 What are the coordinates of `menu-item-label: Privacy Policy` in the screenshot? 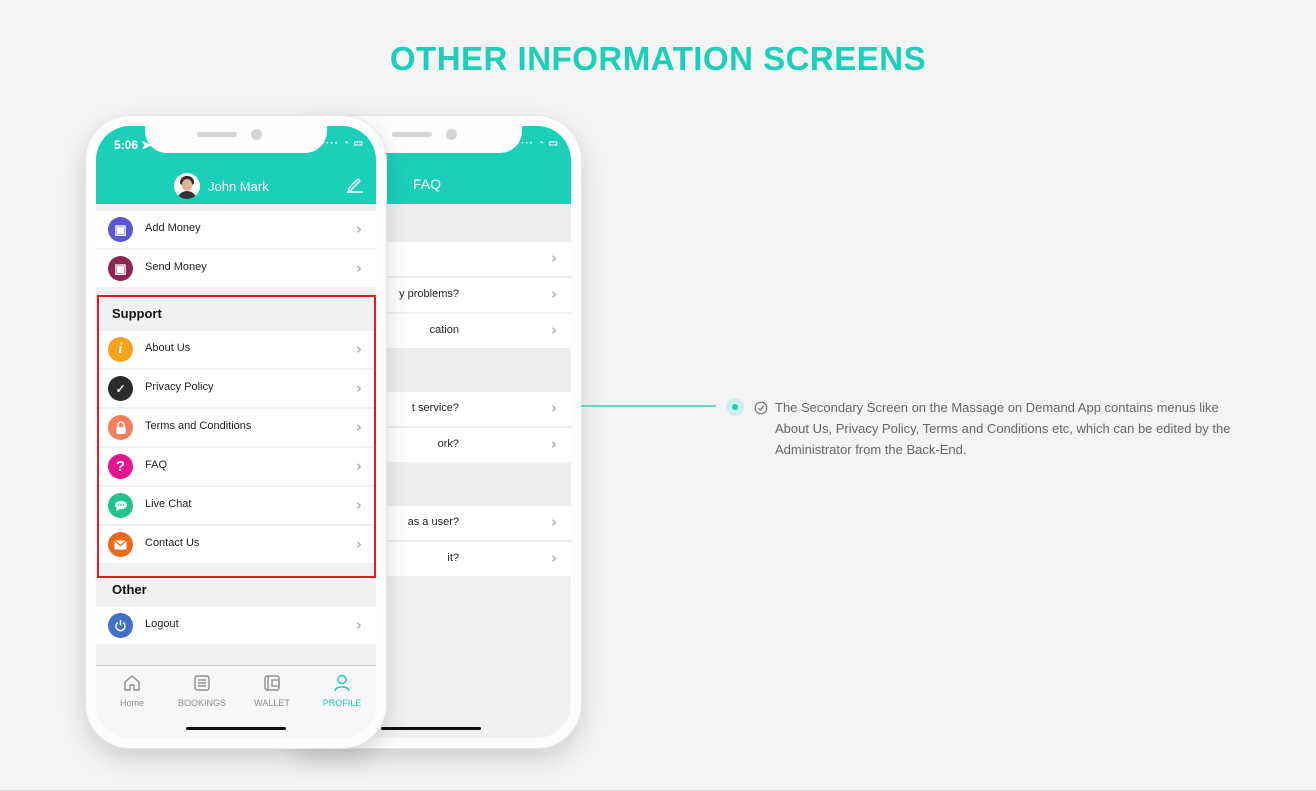 It's located at (179, 387).